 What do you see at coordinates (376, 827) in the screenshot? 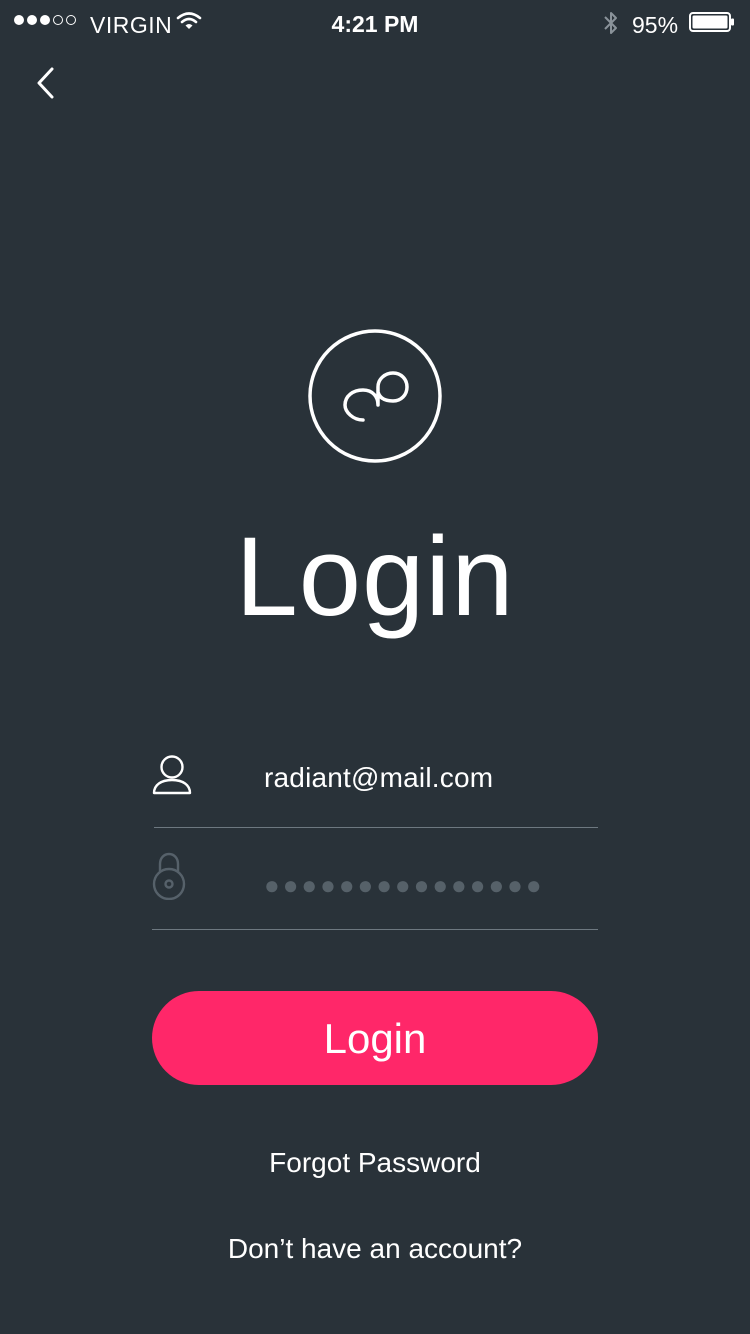
I see `email-underline` at bounding box center [376, 827].